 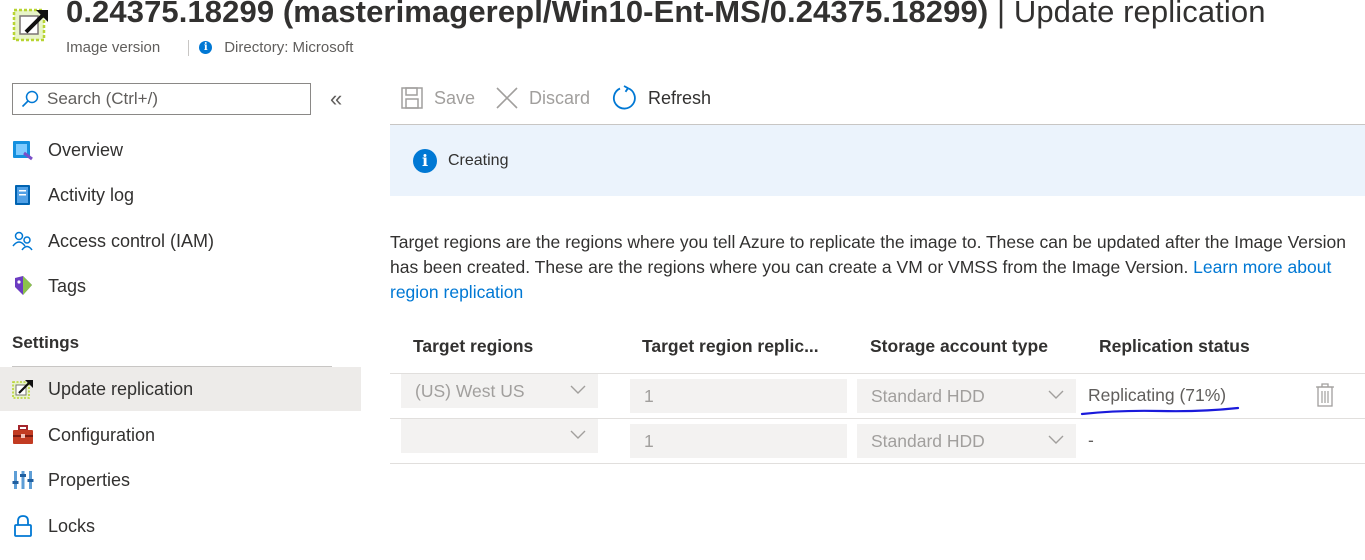 I want to click on region-value: (US) West US, so click(x=470, y=390).